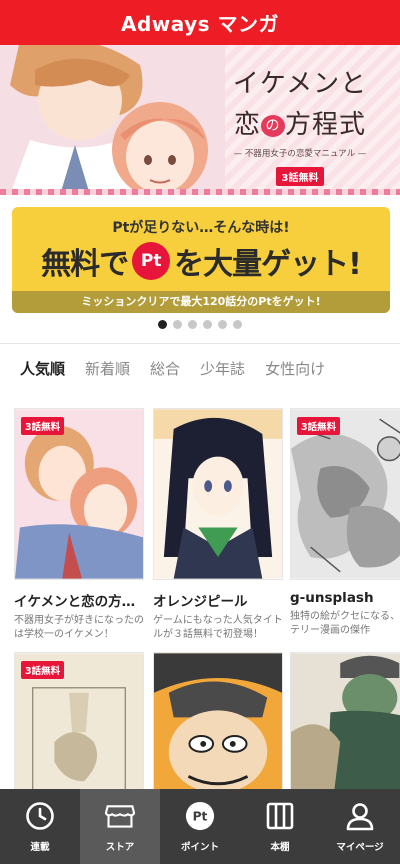 This screenshot has width=400, height=864. I want to click on nav-points: Pt ポイント, so click(200, 826).